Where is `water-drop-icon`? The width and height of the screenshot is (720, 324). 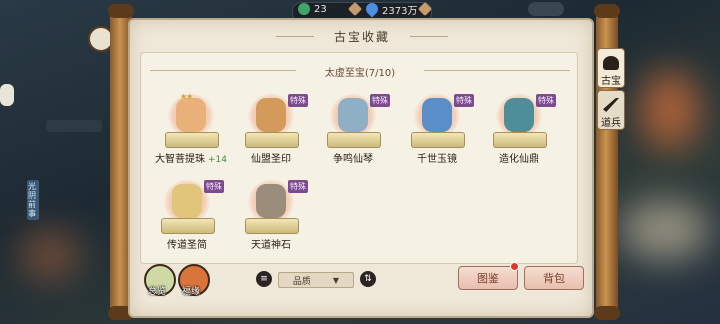 water-drop-icon is located at coordinates (372, 9).